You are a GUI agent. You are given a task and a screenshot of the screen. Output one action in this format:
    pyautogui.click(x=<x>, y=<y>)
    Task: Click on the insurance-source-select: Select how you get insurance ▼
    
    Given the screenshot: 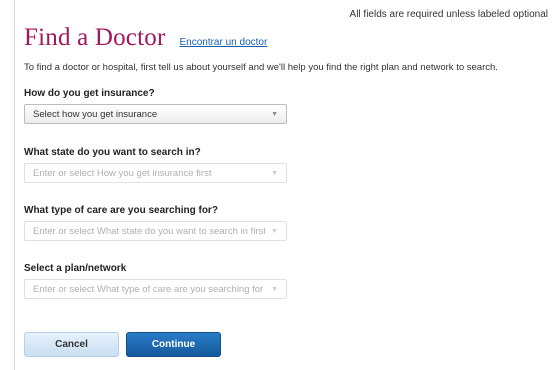 What is the action you would take?
    pyautogui.click(x=155, y=114)
    